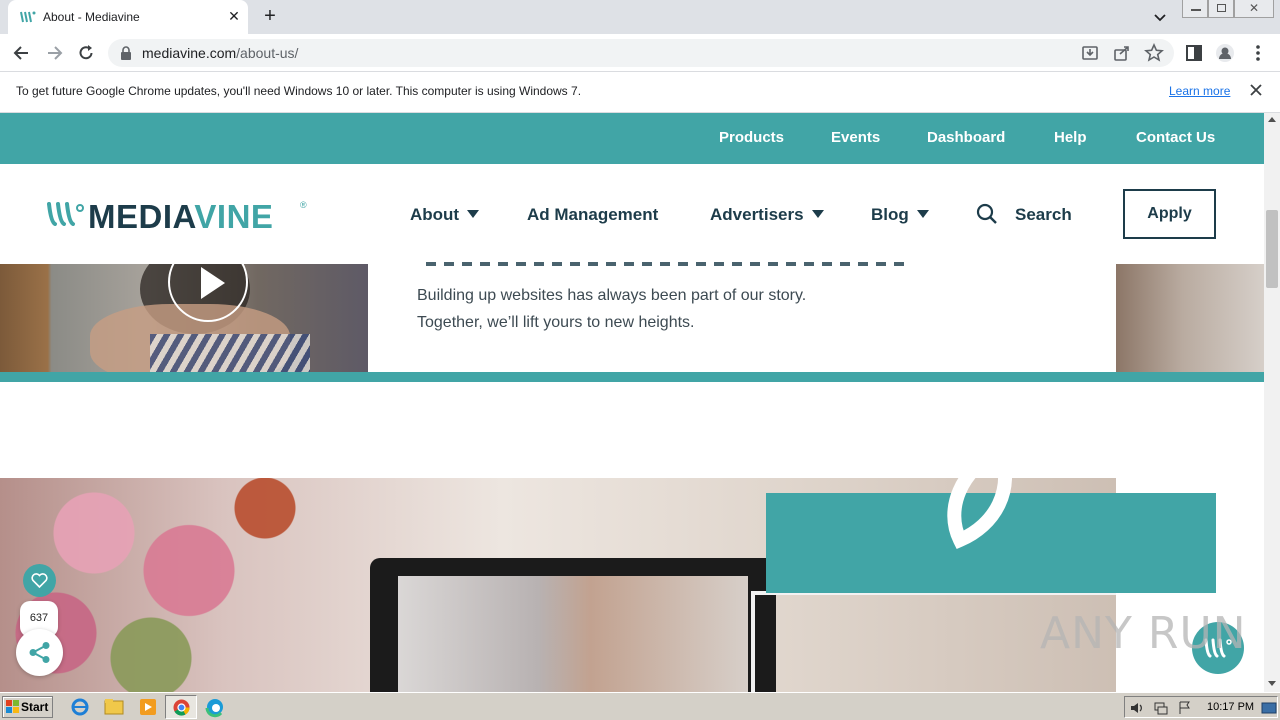  What do you see at coordinates (435, 214) in the screenshot?
I see `nav-about-label: About` at bounding box center [435, 214].